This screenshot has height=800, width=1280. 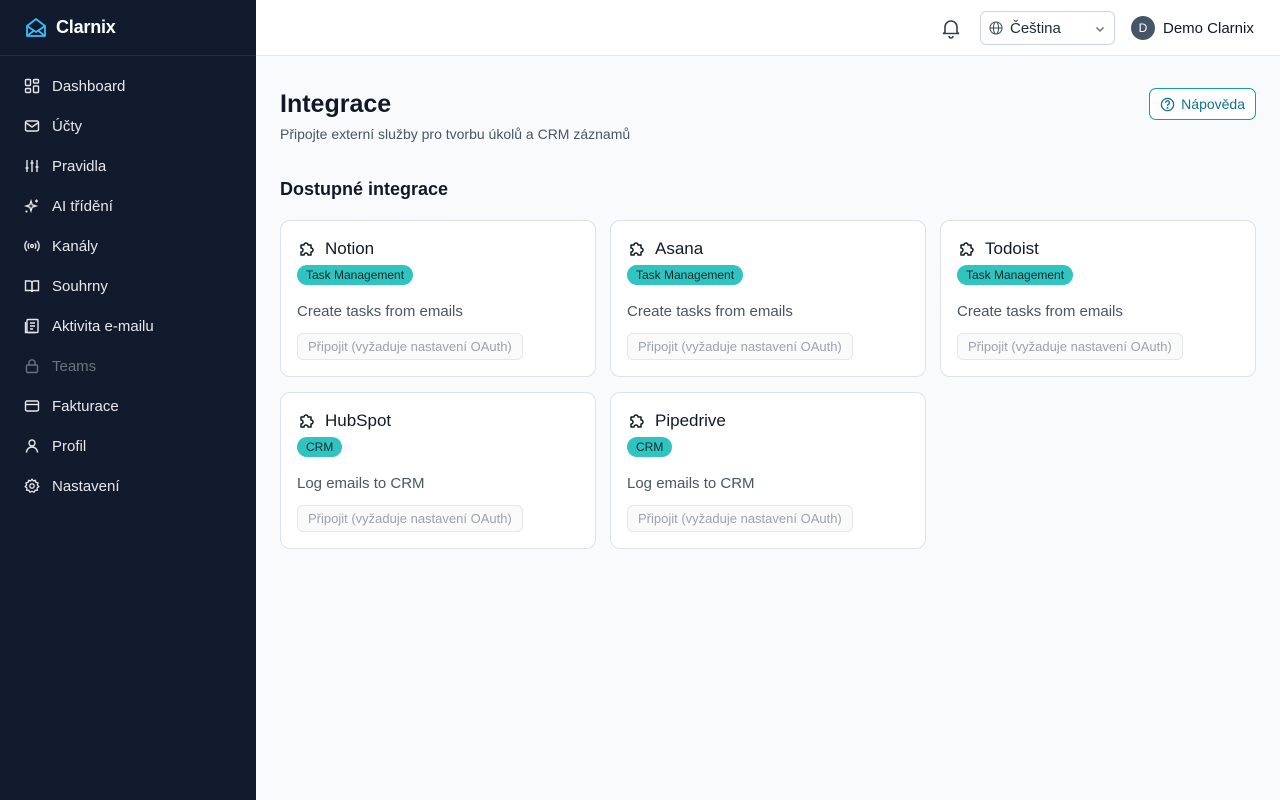 What do you see at coordinates (128, 446) in the screenshot?
I see `sidebar-item-profile: Profil` at bounding box center [128, 446].